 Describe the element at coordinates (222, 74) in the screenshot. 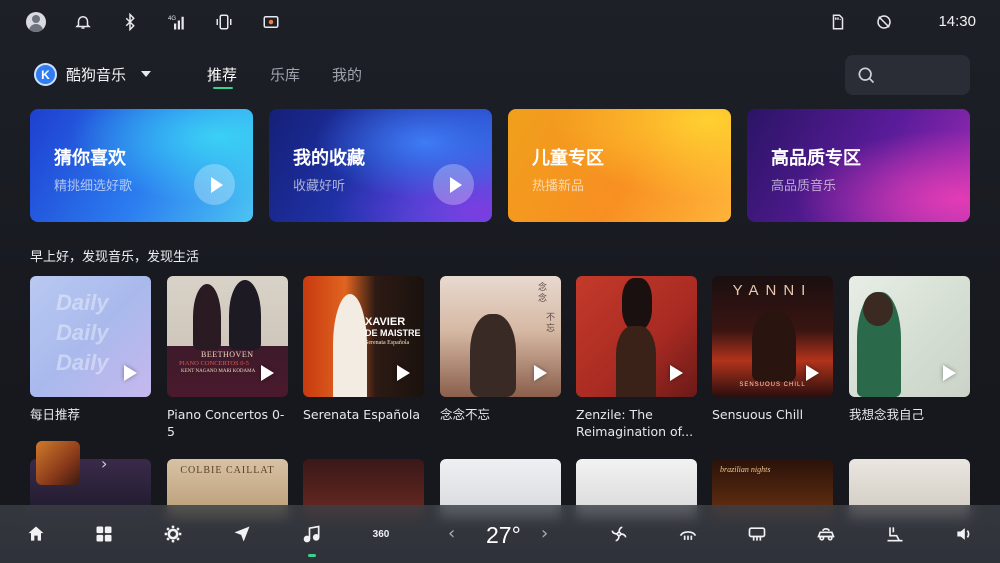

I see `tab-recommend: 推荐` at that location.